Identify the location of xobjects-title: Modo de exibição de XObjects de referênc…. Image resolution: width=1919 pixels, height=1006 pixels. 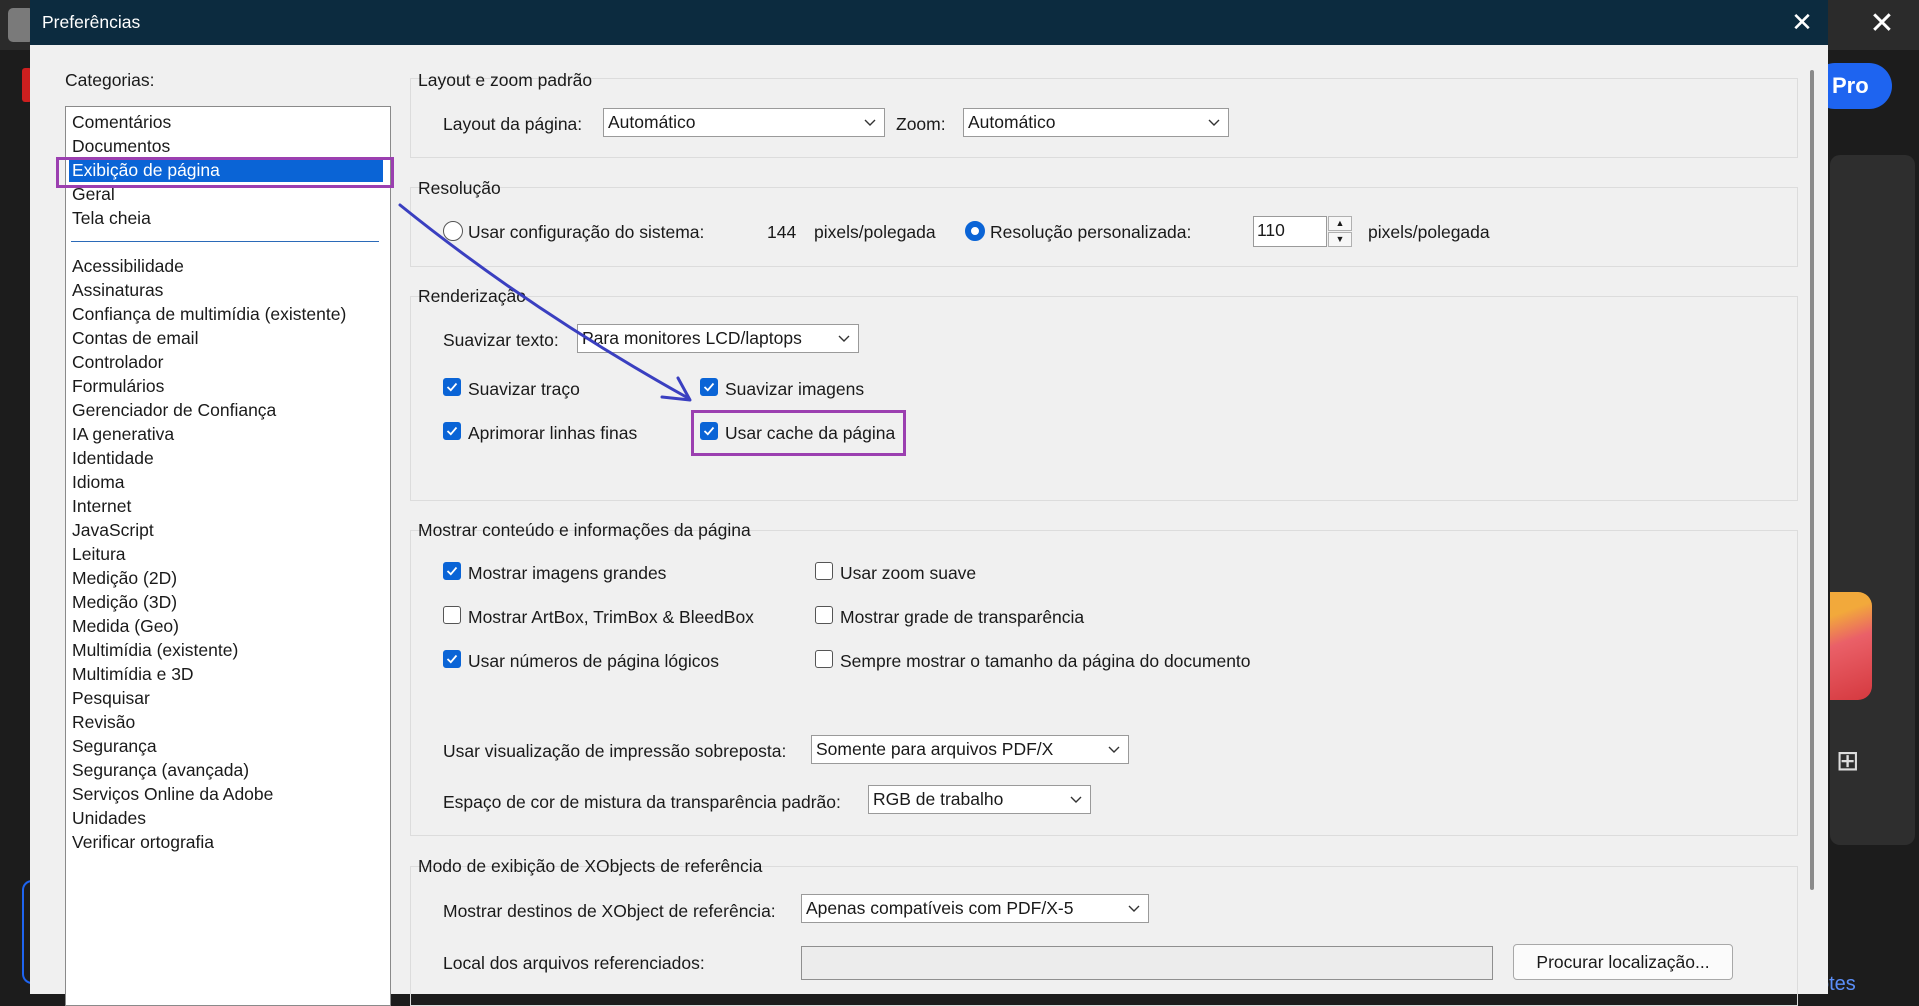
(590, 866).